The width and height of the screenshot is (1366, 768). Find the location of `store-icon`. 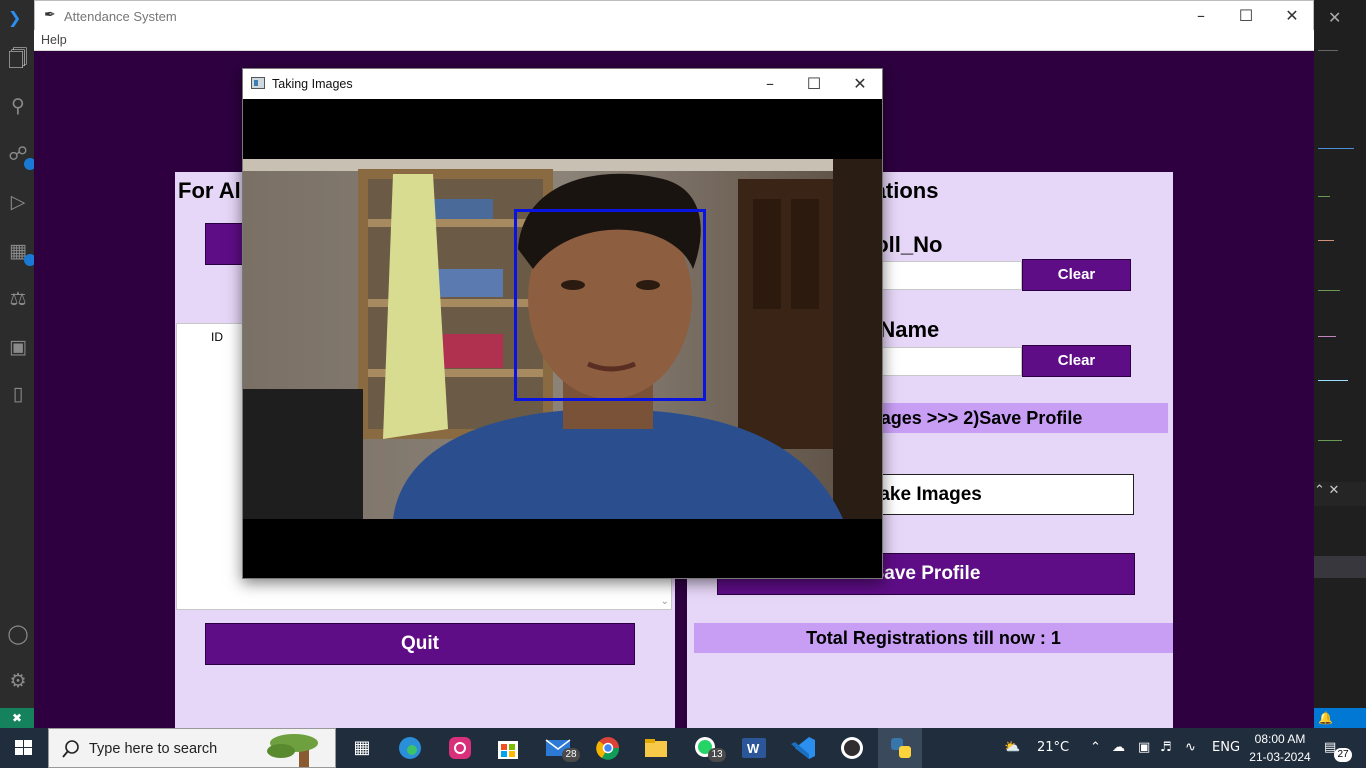

store-icon is located at coordinates (508, 748).